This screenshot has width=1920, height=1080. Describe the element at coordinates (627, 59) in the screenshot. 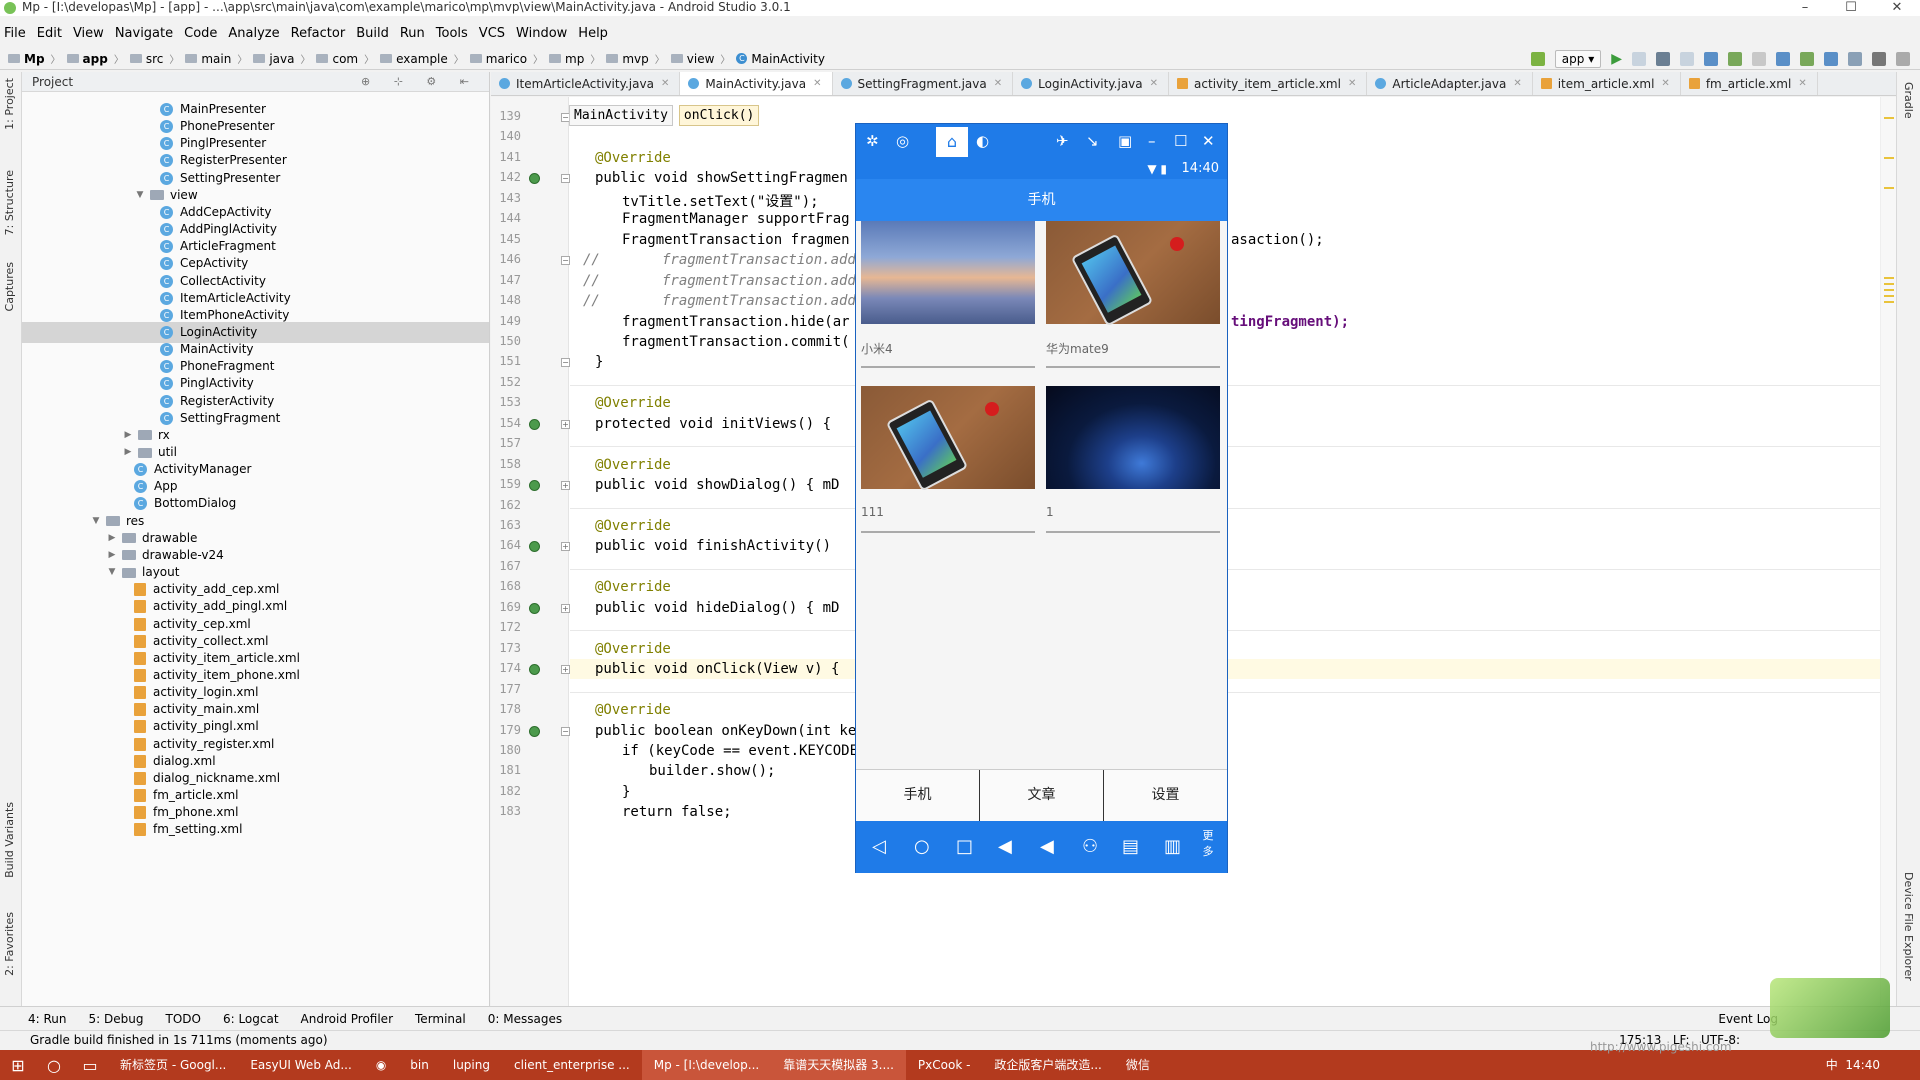

I see `breadcrumb-item: mvp` at that location.